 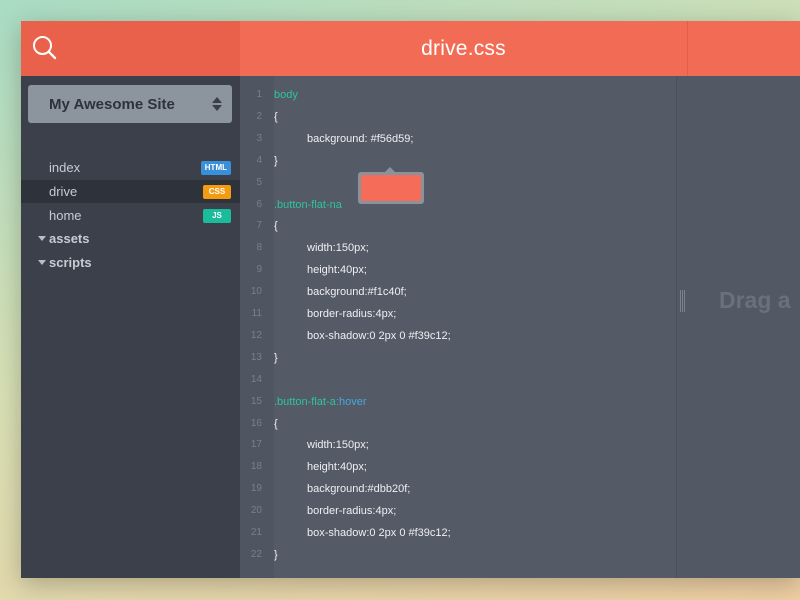 What do you see at coordinates (458, 511) in the screenshot?
I see `code-line: 20 border-radius:4px;` at bounding box center [458, 511].